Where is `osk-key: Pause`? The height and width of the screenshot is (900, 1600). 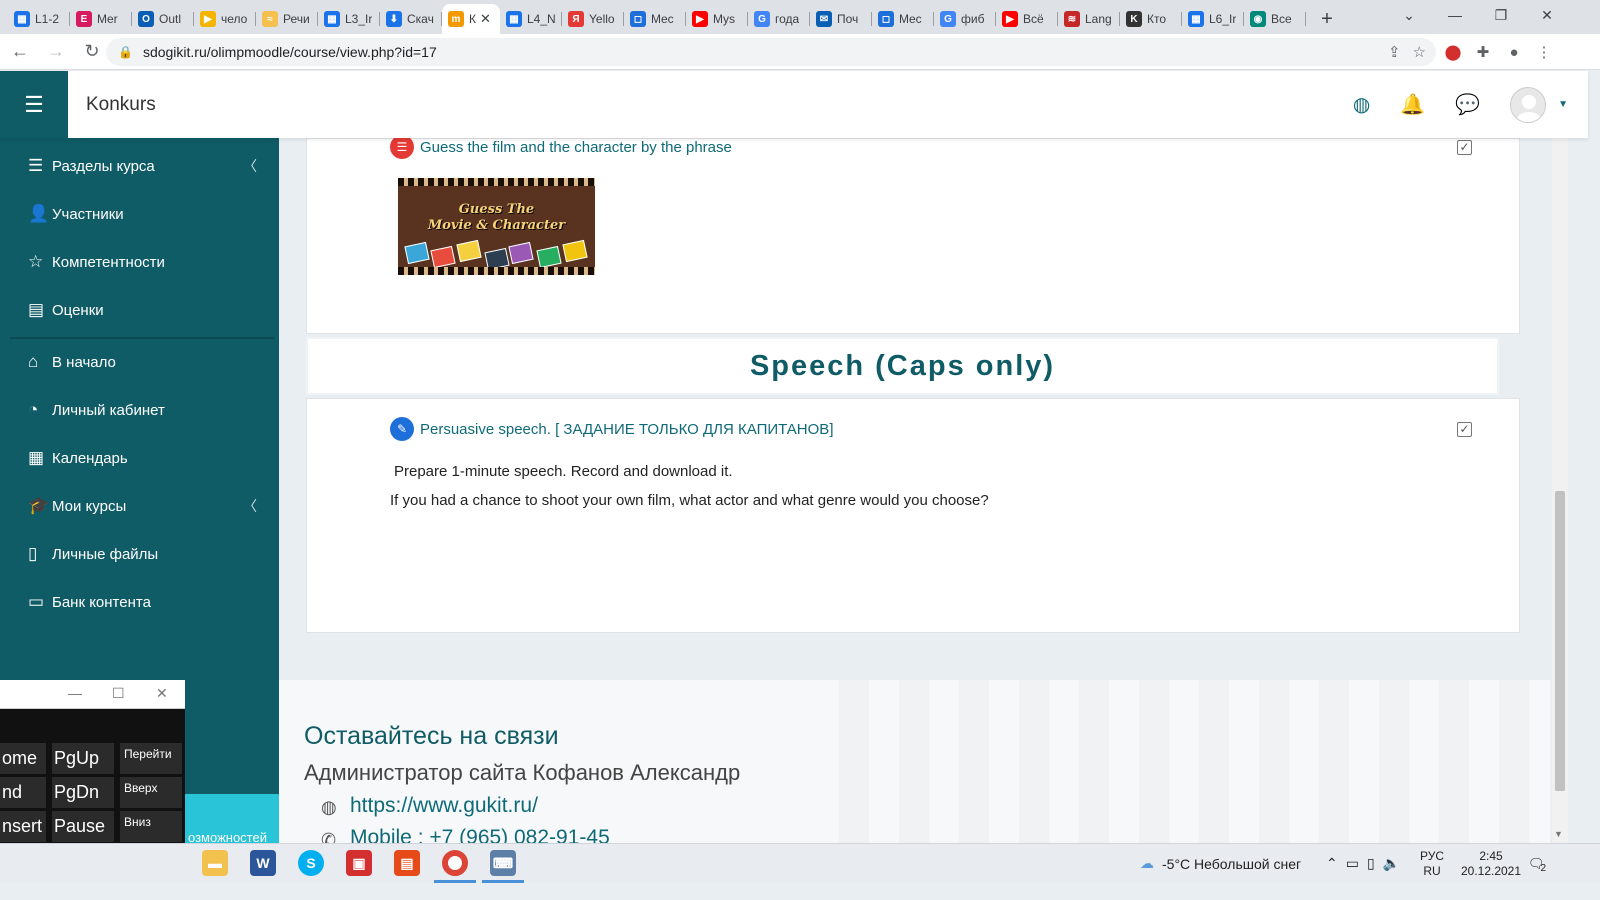
osk-key: Pause is located at coordinates (83, 826).